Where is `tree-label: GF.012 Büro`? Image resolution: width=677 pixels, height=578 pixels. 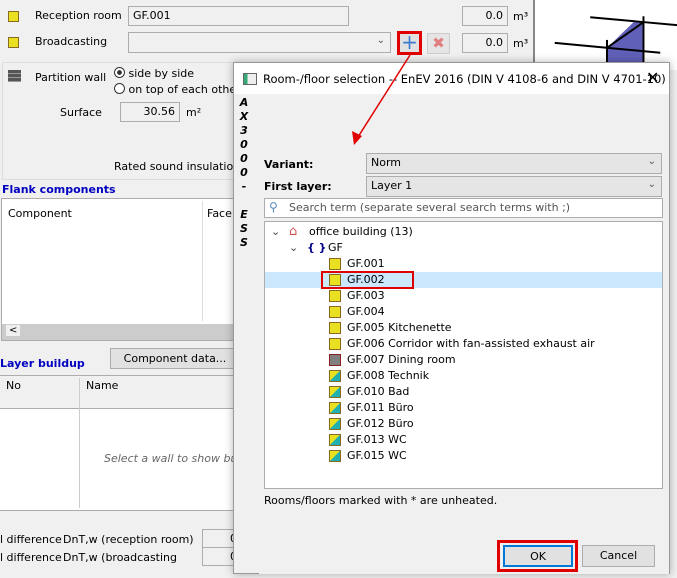 tree-label: GF.012 Büro is located at coordinates (380, 423).